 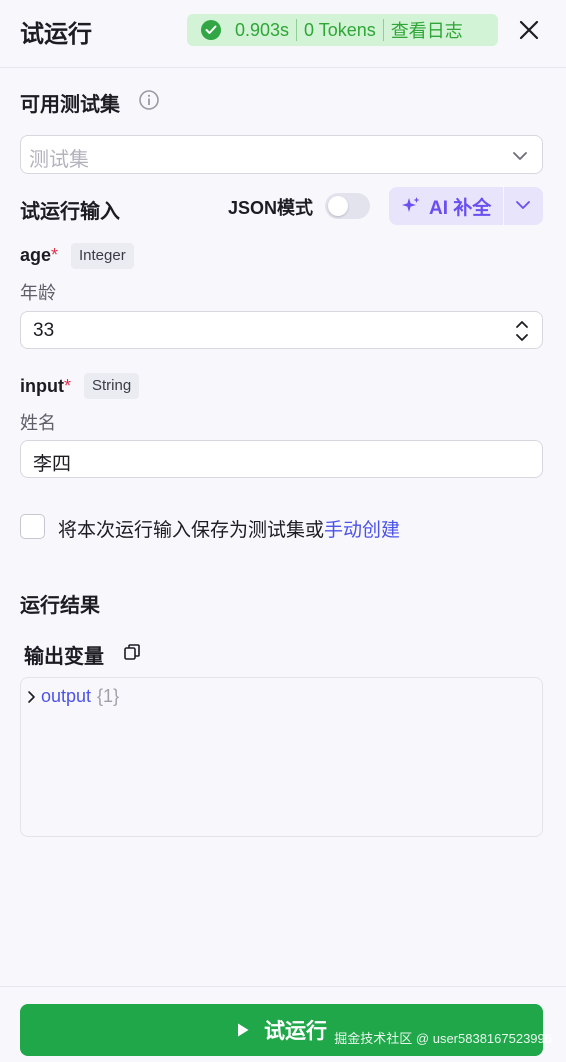 I want to click on success-check-icon, so click(x=211, y=30).